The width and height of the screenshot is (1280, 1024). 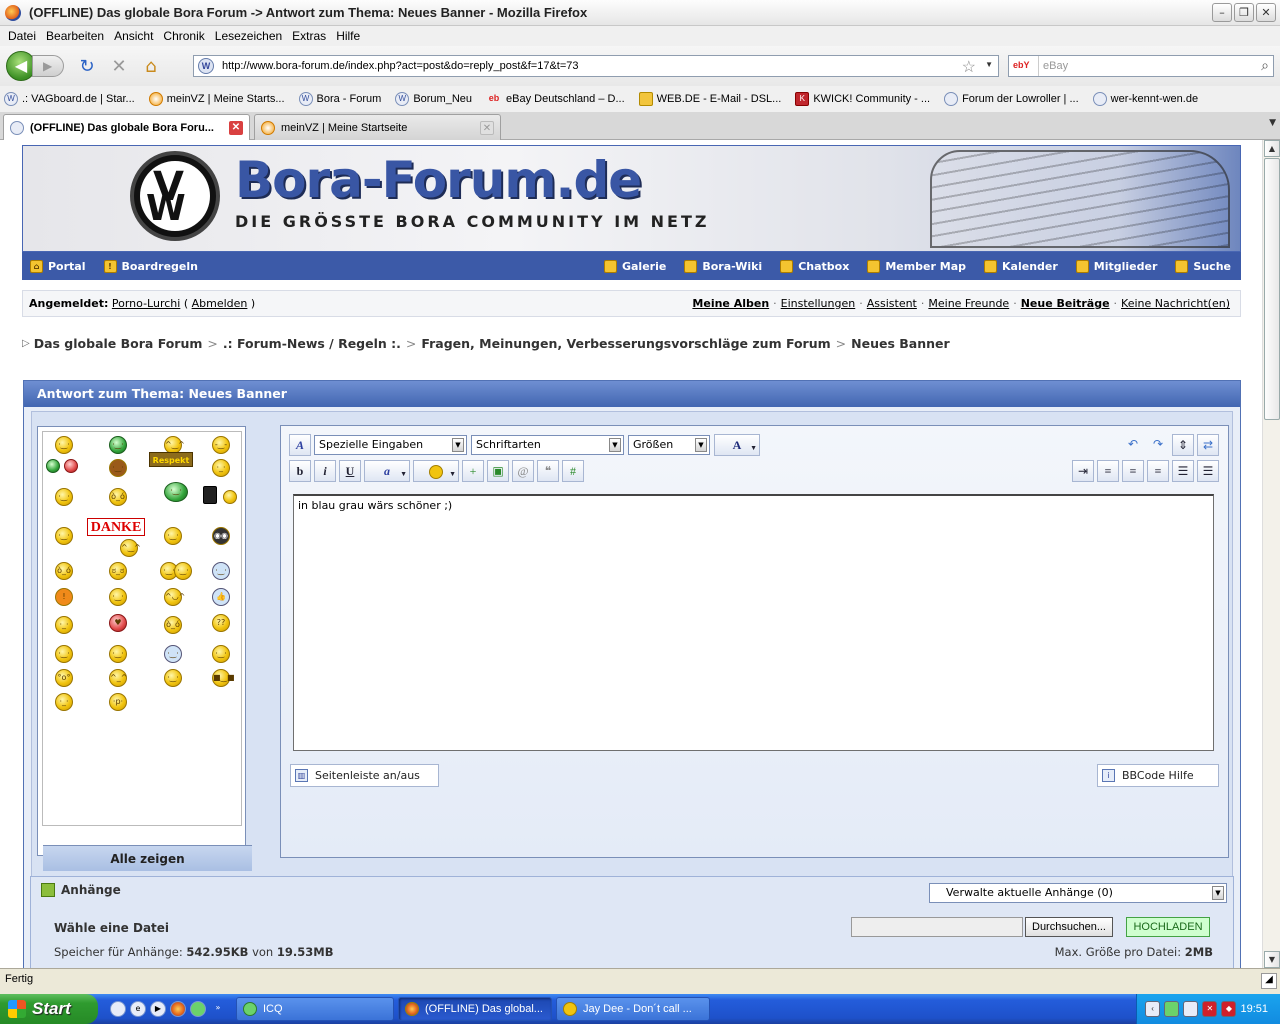 What do you see at coordinates (1183, 471) in the screenshot?
I see `numbered-list-icon: ☰` at bounding box center [1183, 471].